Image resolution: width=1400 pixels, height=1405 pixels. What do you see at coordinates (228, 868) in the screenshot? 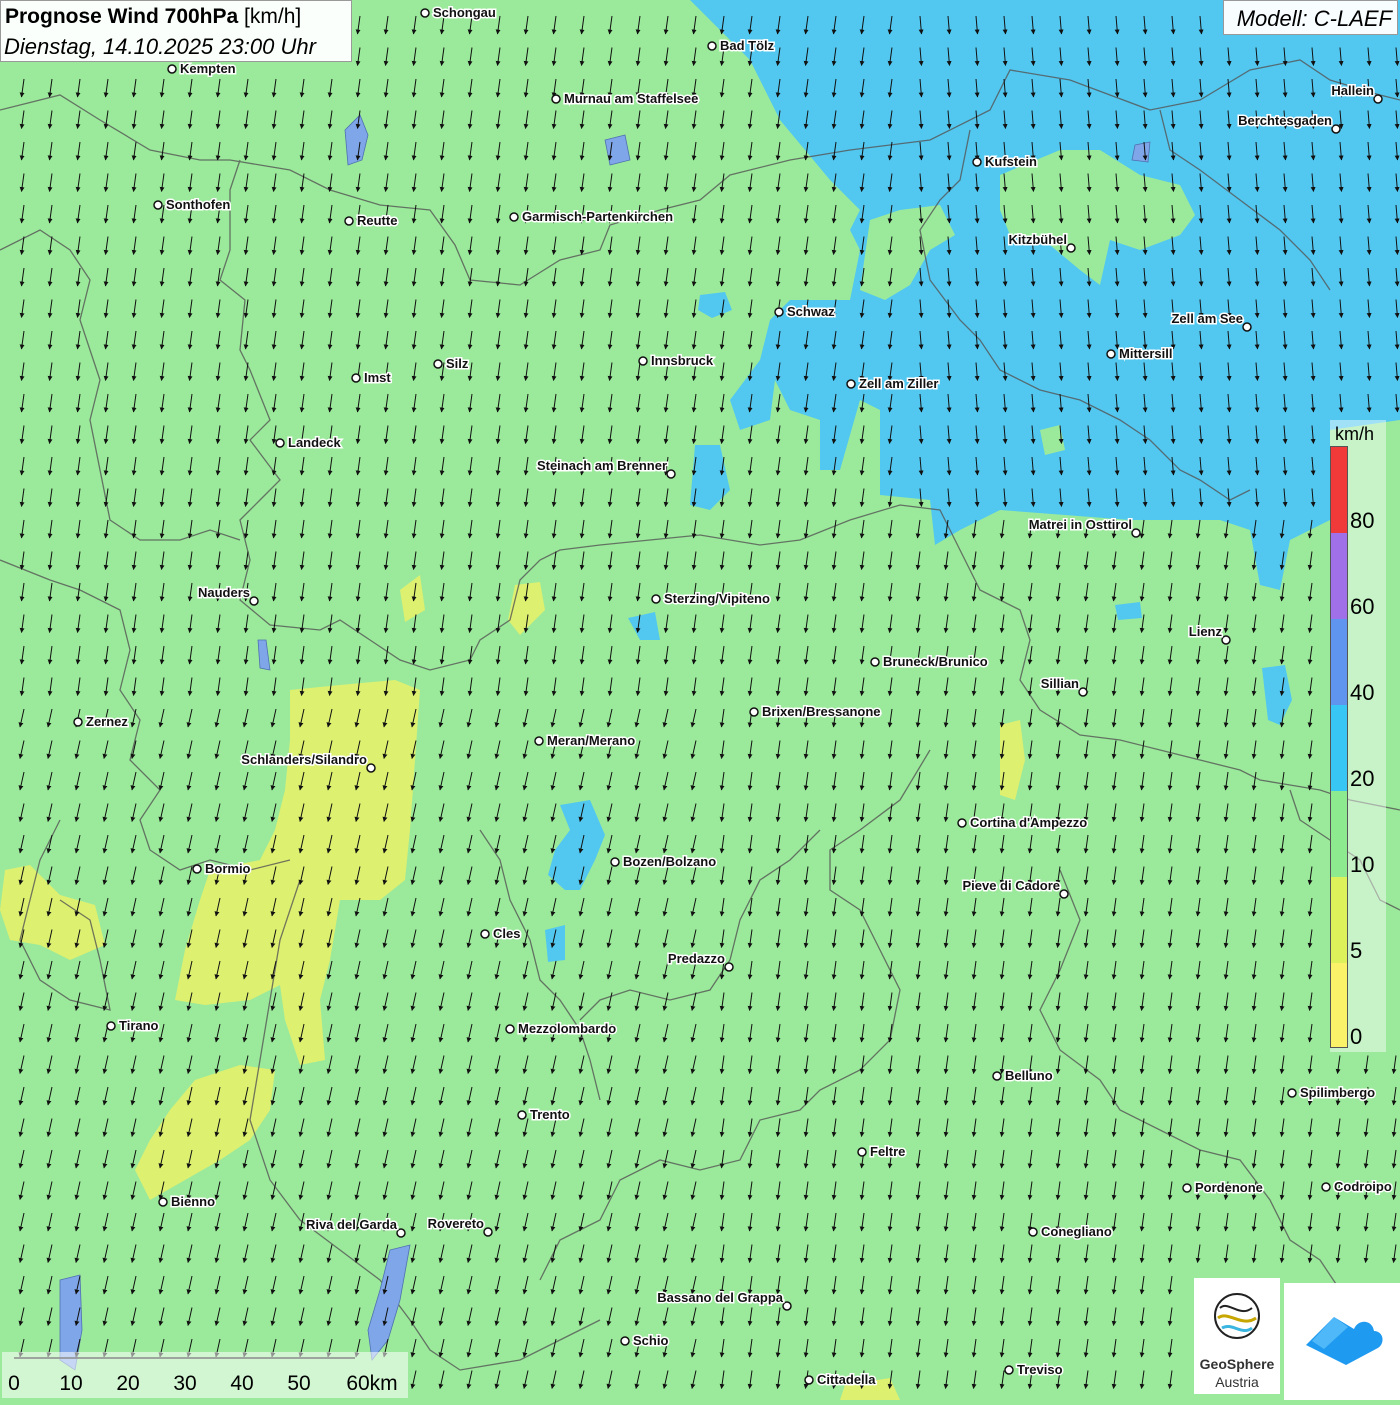
I see `place-label: Bormio` at bounding box center [228, 868].